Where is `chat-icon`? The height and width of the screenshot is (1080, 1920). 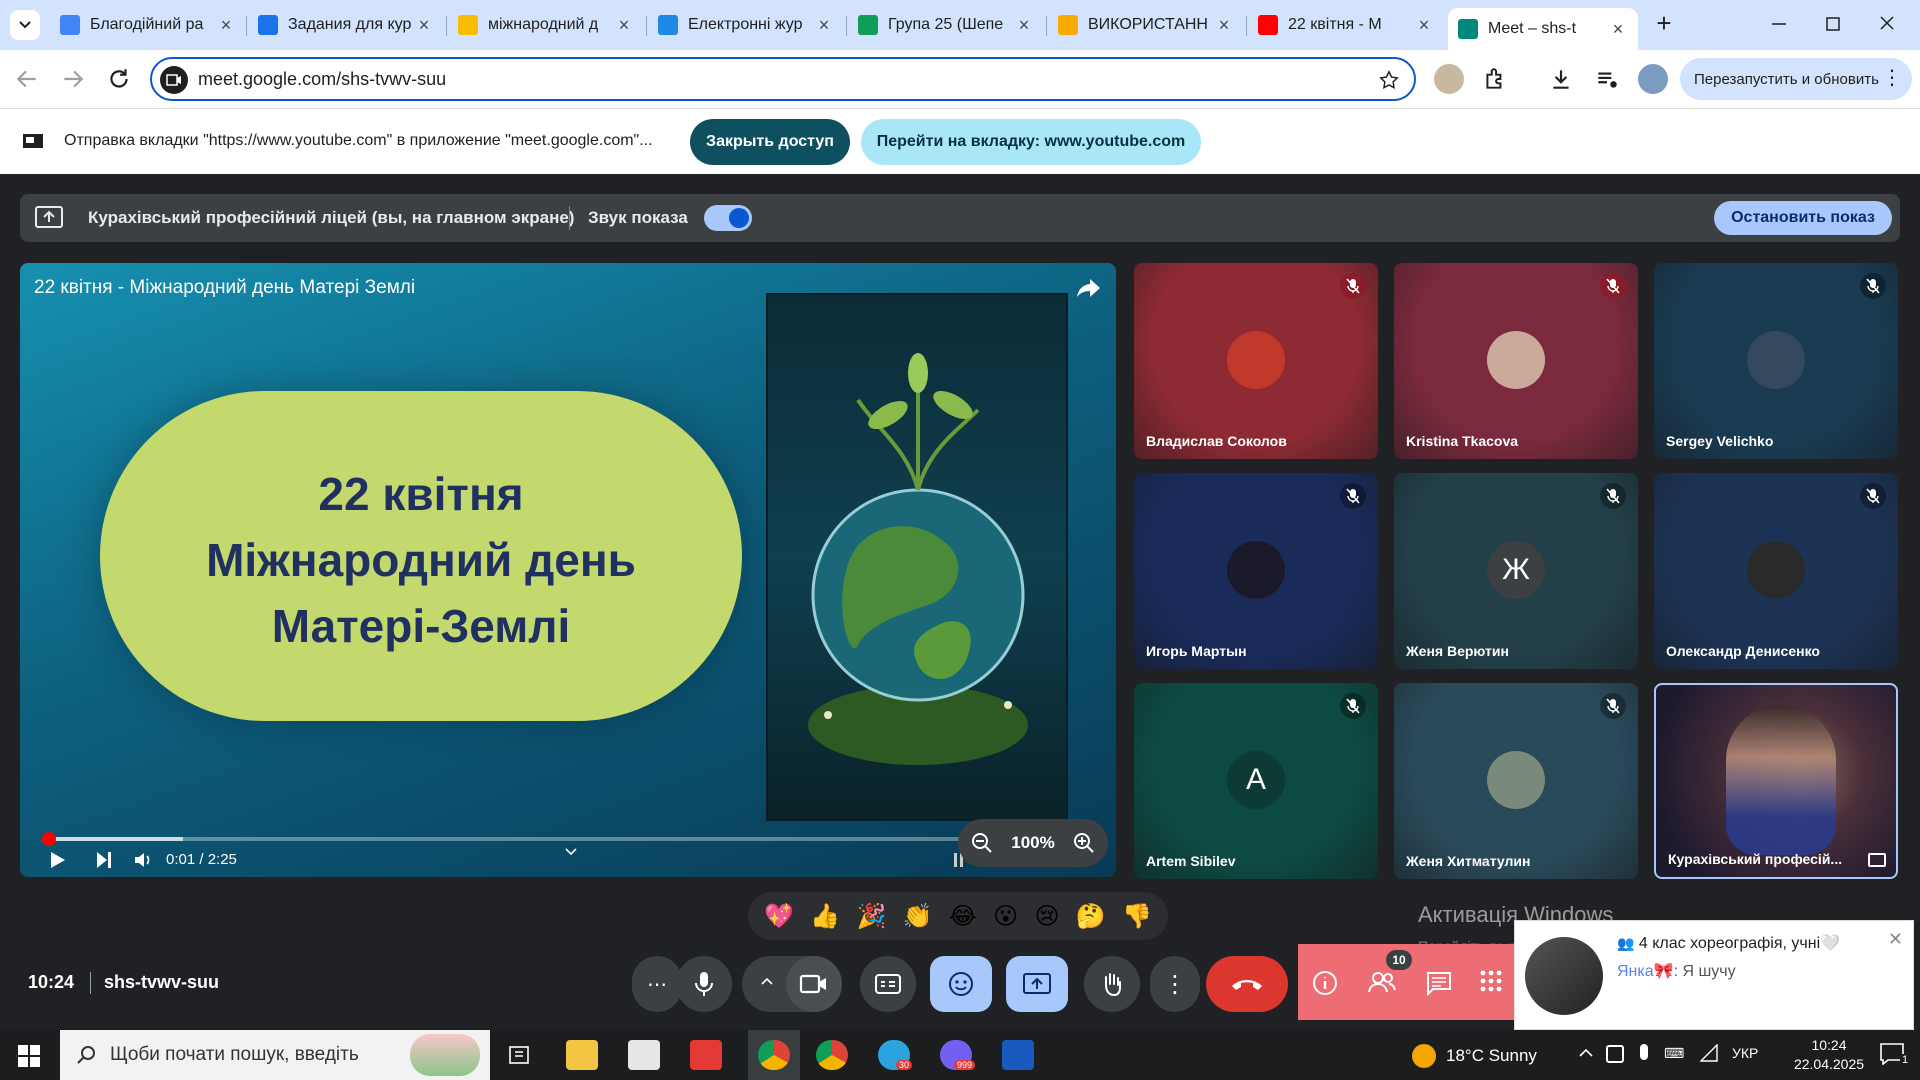 chat-icon is located at coordinates (1439, 983).